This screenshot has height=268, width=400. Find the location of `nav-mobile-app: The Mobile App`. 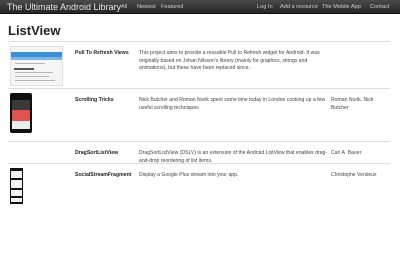

nav-mobile-app: The Mobile App is located at coordinates (341, 7).